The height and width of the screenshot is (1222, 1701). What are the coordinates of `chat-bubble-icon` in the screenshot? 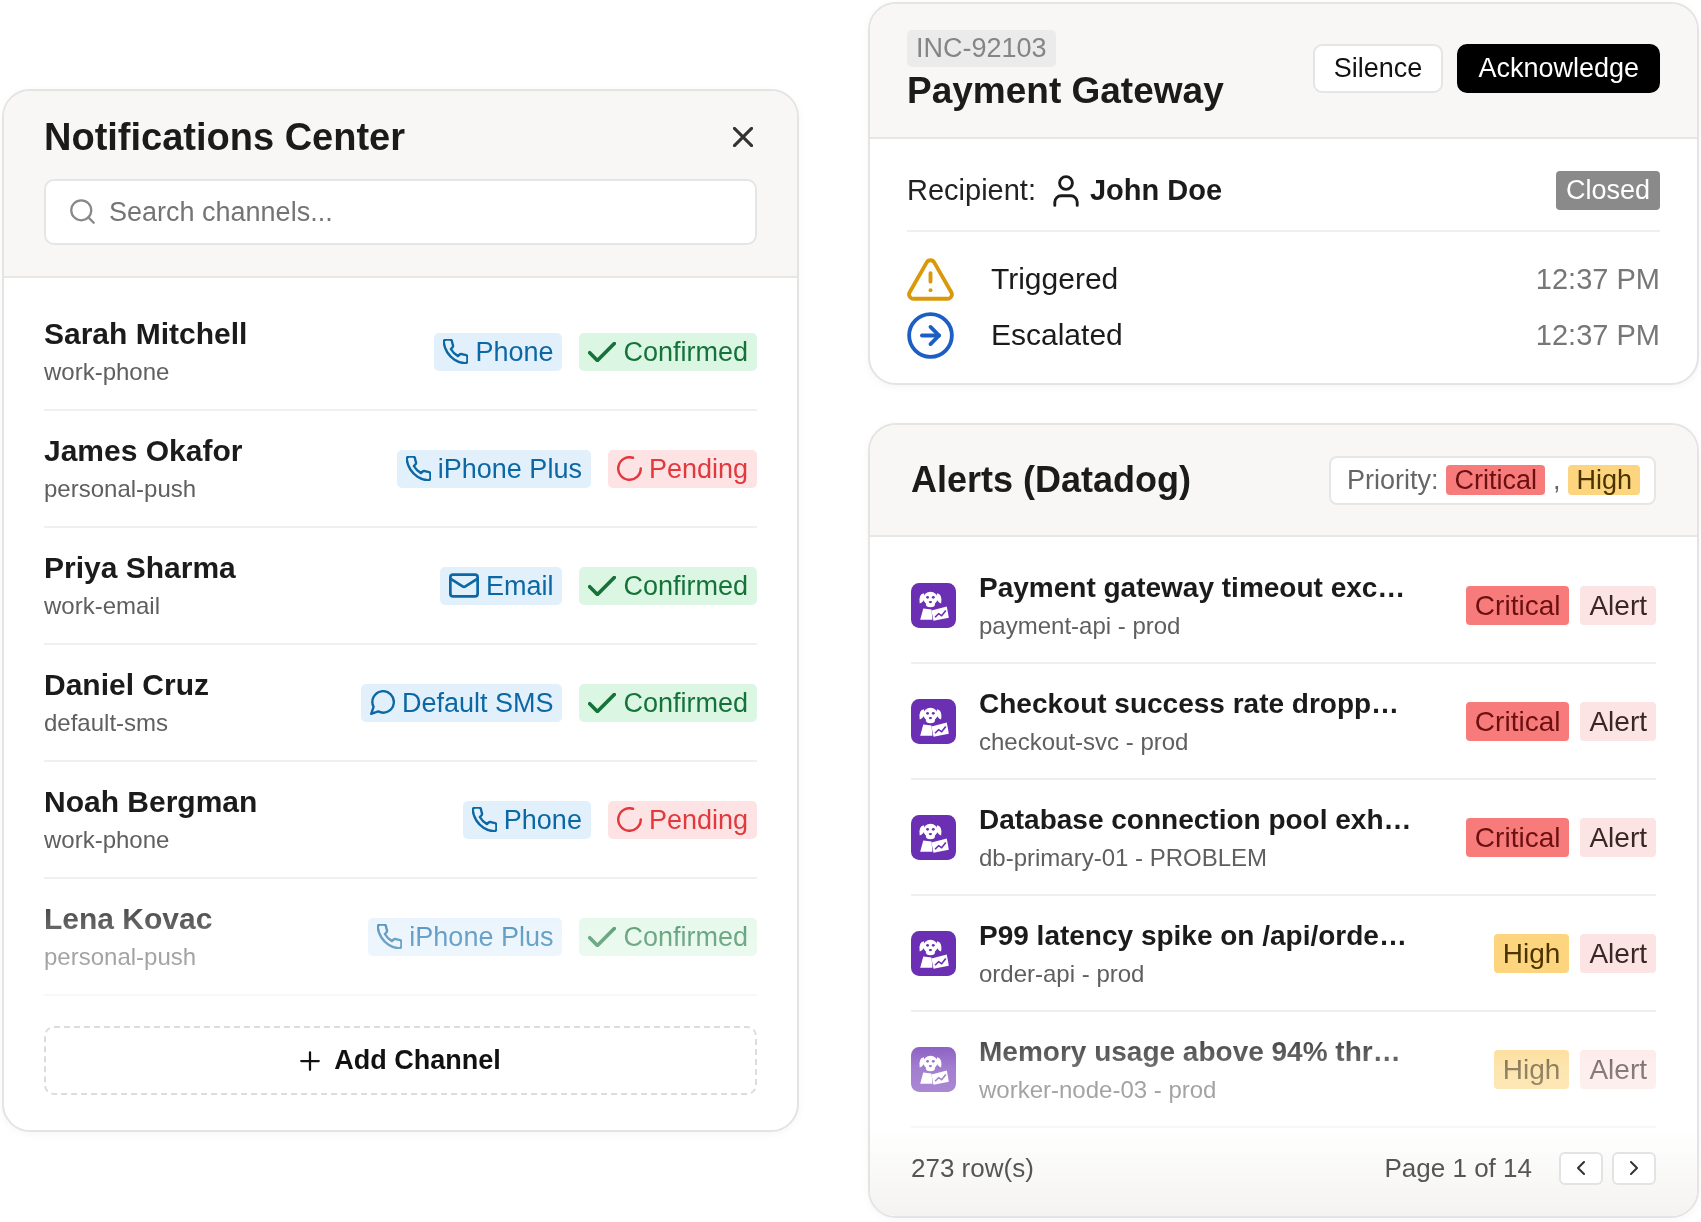 It's located at (382, 702).